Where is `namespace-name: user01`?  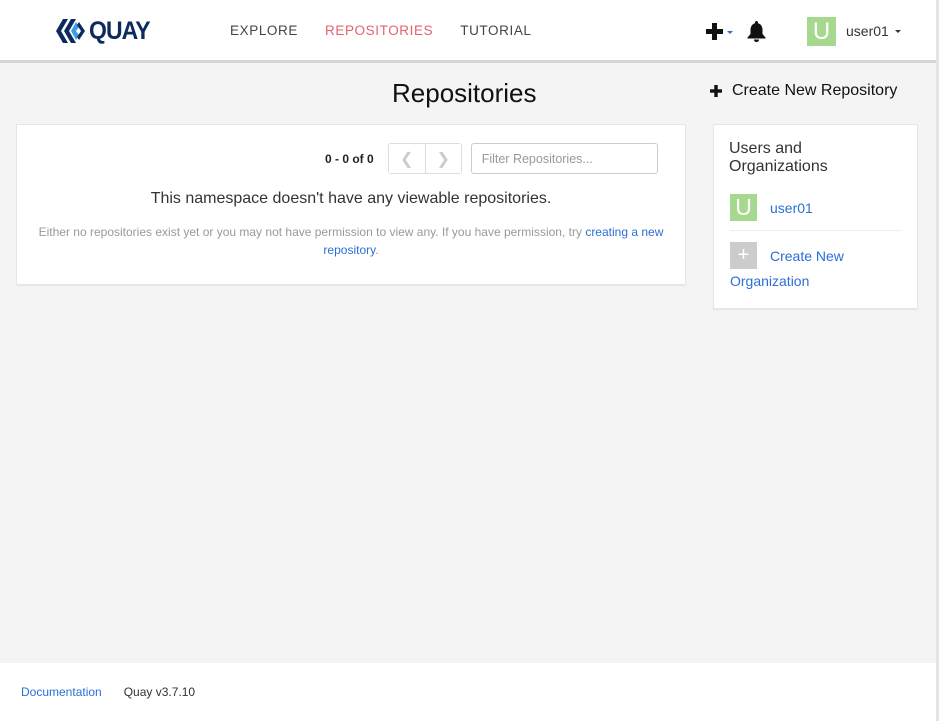 namespace-name: user01 is located at coordinates (791, 207).